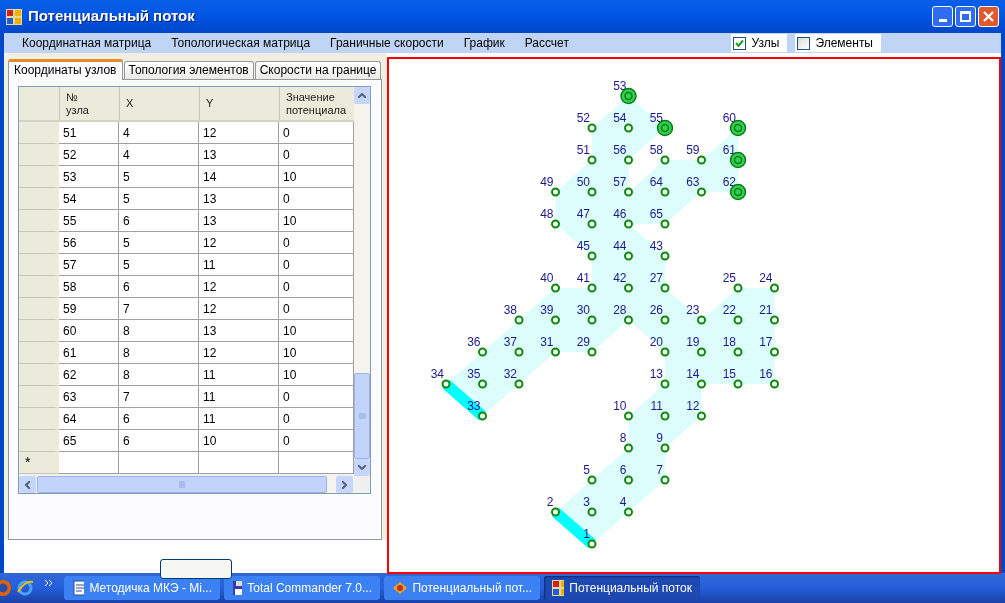 The height and width of the screenshot is (603, 1005). Describe the element at coordinates (25, 588) in the screenshot. I see `browser-icon` at that location.